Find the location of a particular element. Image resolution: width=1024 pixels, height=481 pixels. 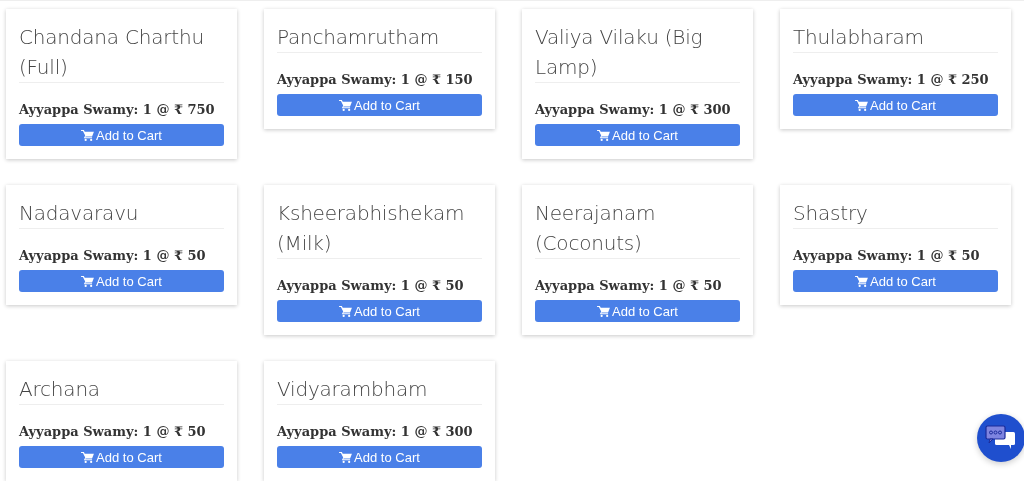

offering-title: Panchamrutham is located at coordinates (359, 37).